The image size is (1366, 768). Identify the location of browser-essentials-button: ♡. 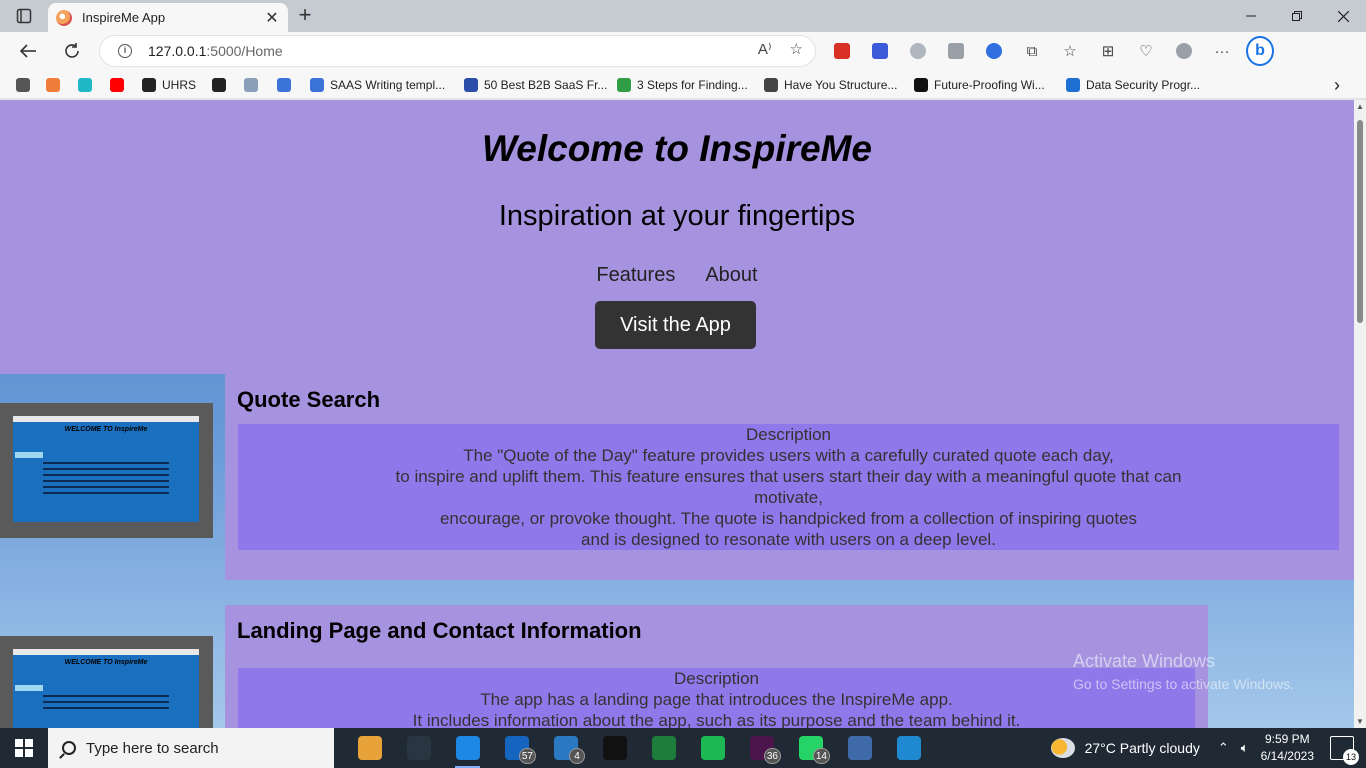
(1146, 51).